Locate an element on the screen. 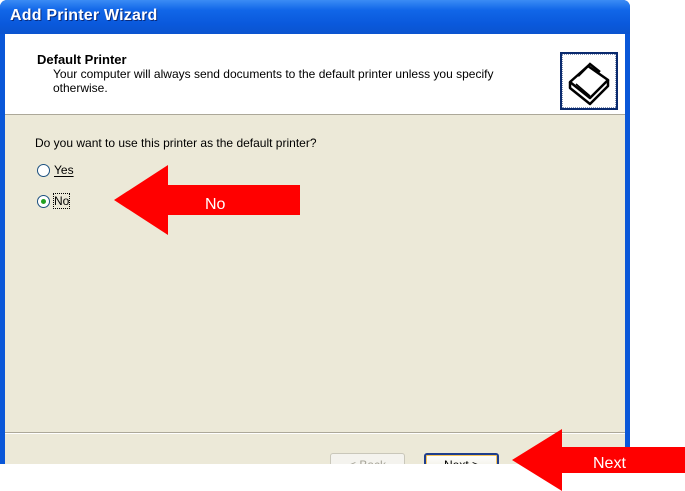 The image size is (685, 491). yes-radio-label: Yes is located at coordinates (64, 170).